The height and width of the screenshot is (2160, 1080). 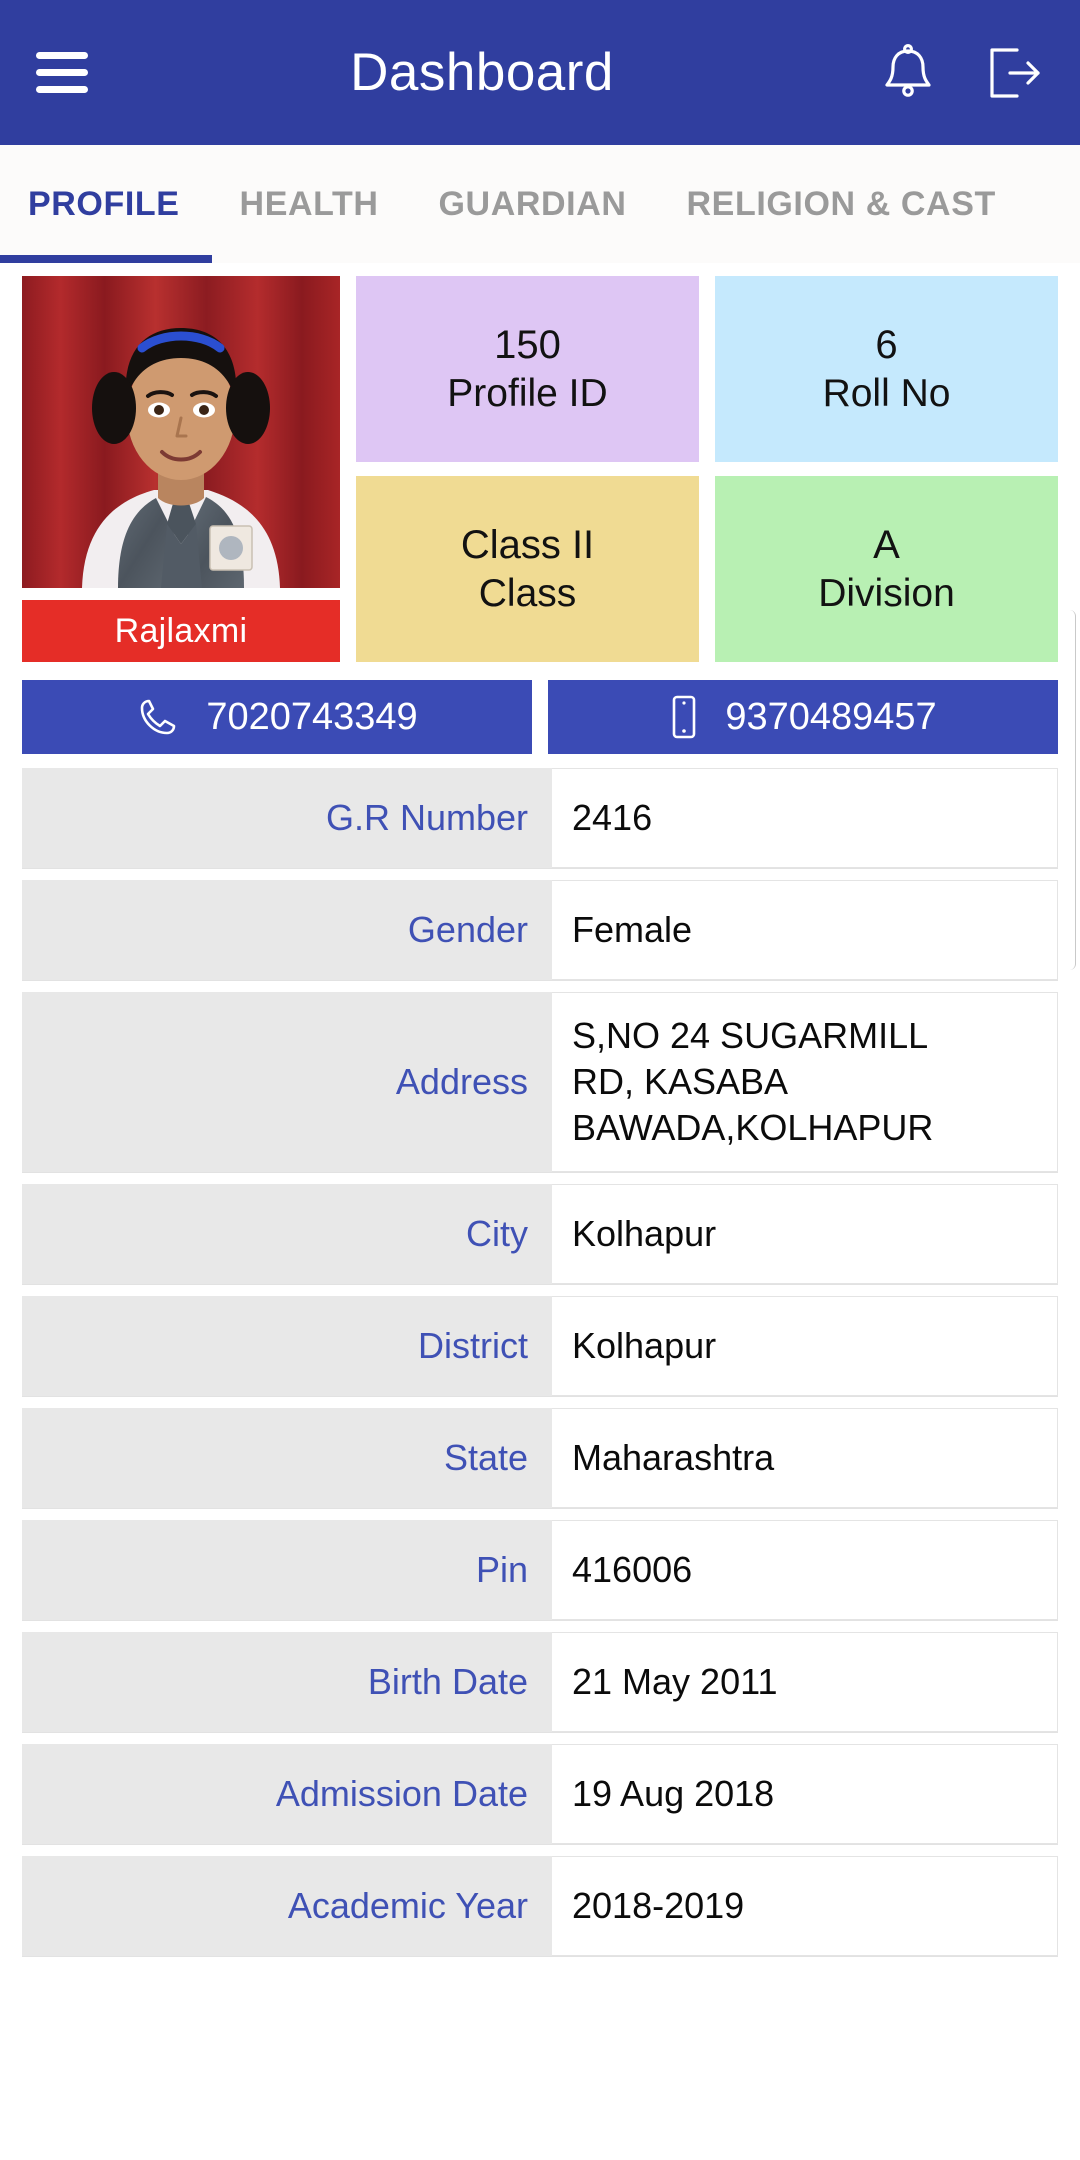 I want to click on detail-value-gr-number: 2416, so click(x=805, y=818).